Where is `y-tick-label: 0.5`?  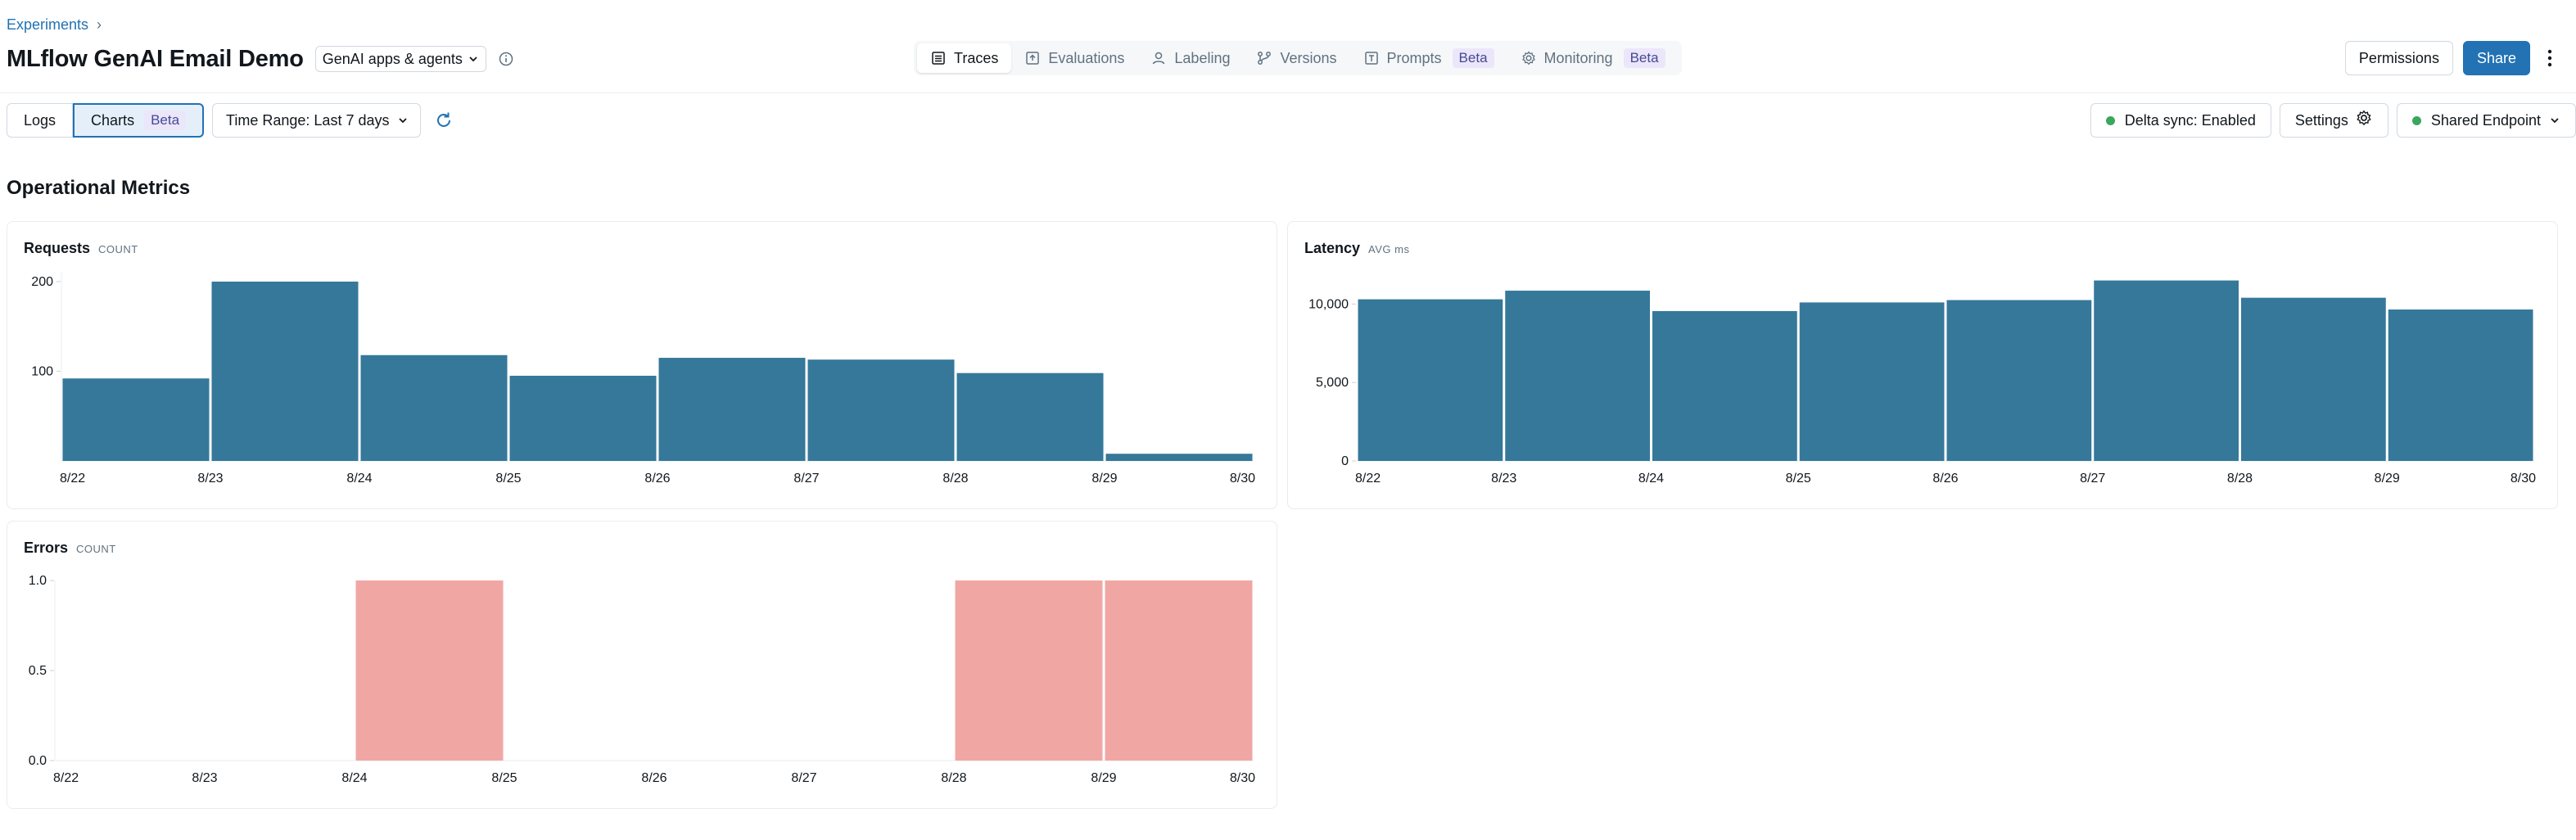 y-tick-label: 0.5 is located at coordinates (38, 671).